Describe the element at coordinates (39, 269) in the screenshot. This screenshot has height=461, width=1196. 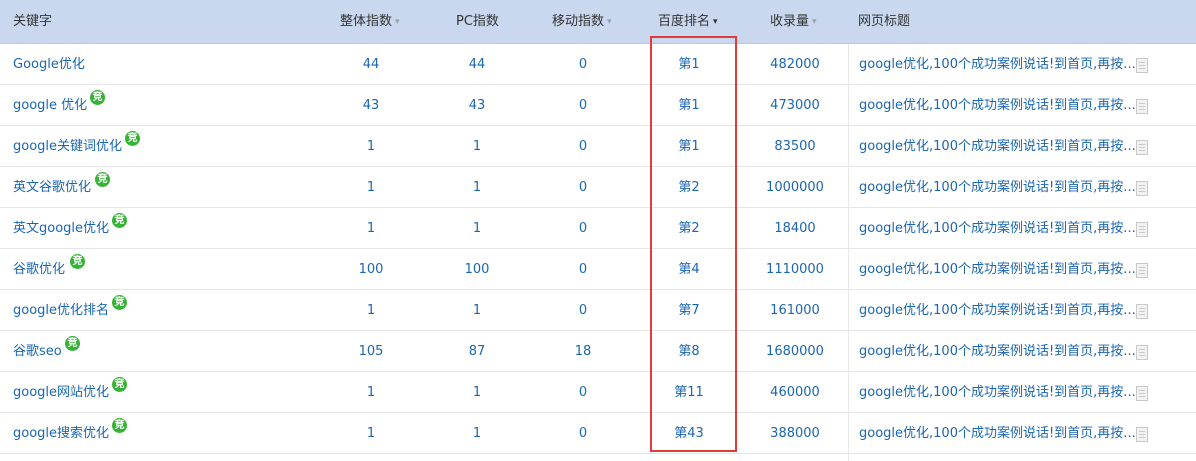
I see `keyword-link: 谷歌优化` at that location.